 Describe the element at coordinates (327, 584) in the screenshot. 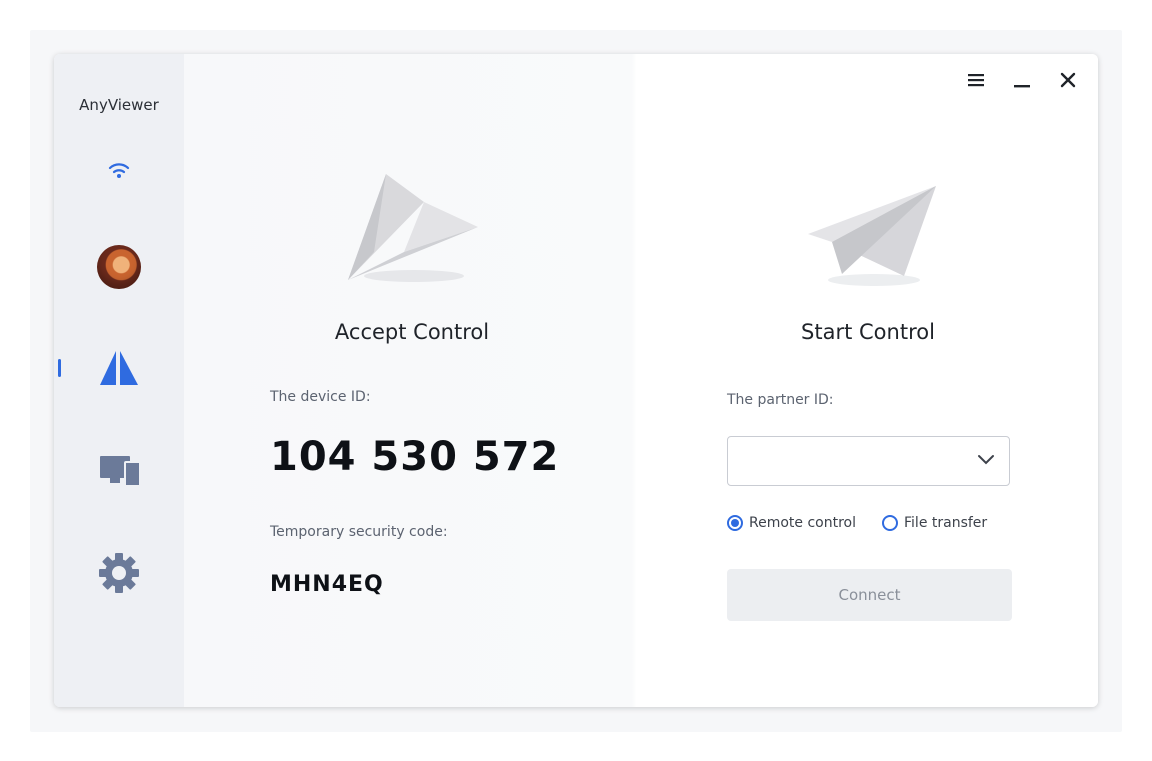

I see `security-code-value: MHN4EQ` at that location.